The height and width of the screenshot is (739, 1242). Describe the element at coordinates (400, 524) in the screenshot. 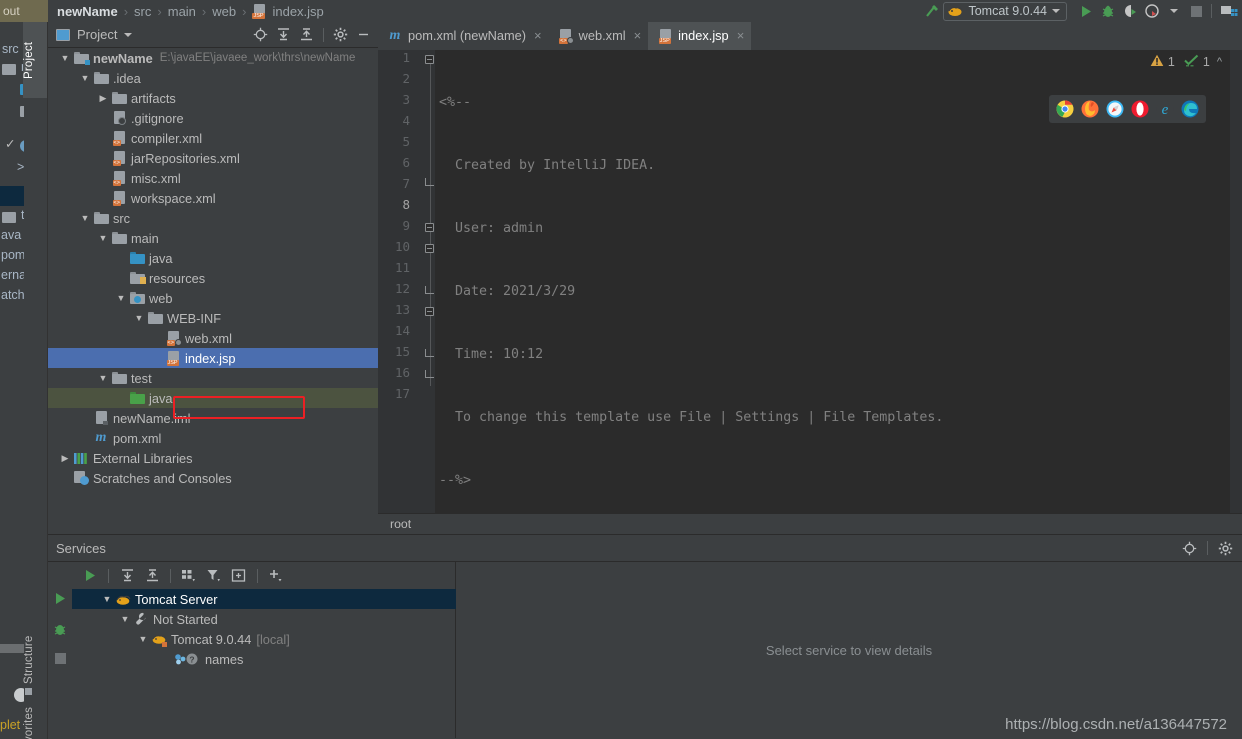

I see `status-breadcrumb-root: root` at that location.